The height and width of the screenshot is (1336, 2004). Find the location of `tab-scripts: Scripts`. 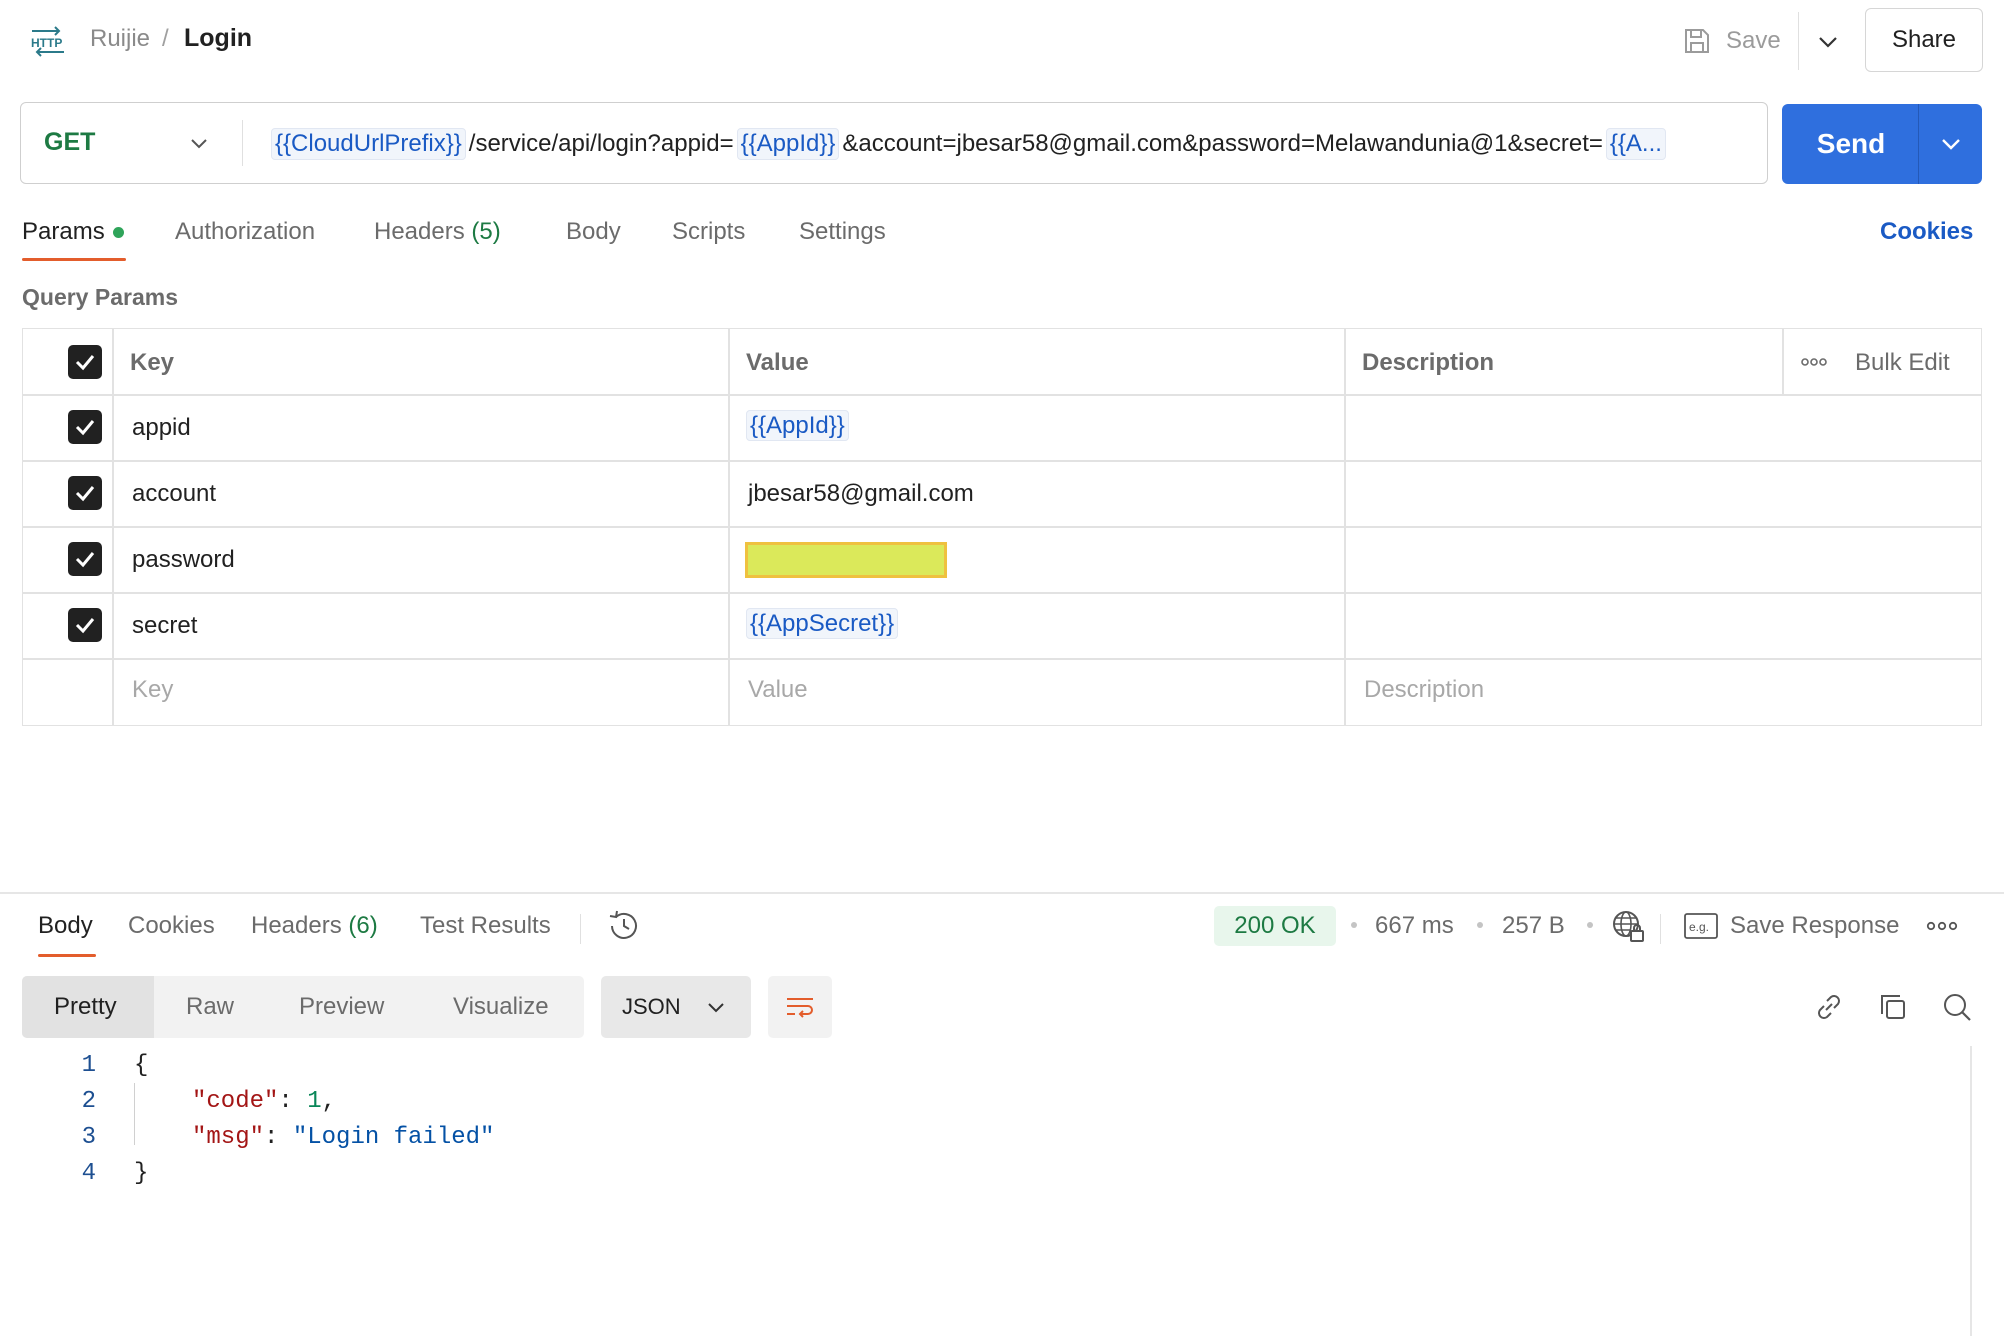

tab-scripts: Scripts is located at coordinates (708, 232).